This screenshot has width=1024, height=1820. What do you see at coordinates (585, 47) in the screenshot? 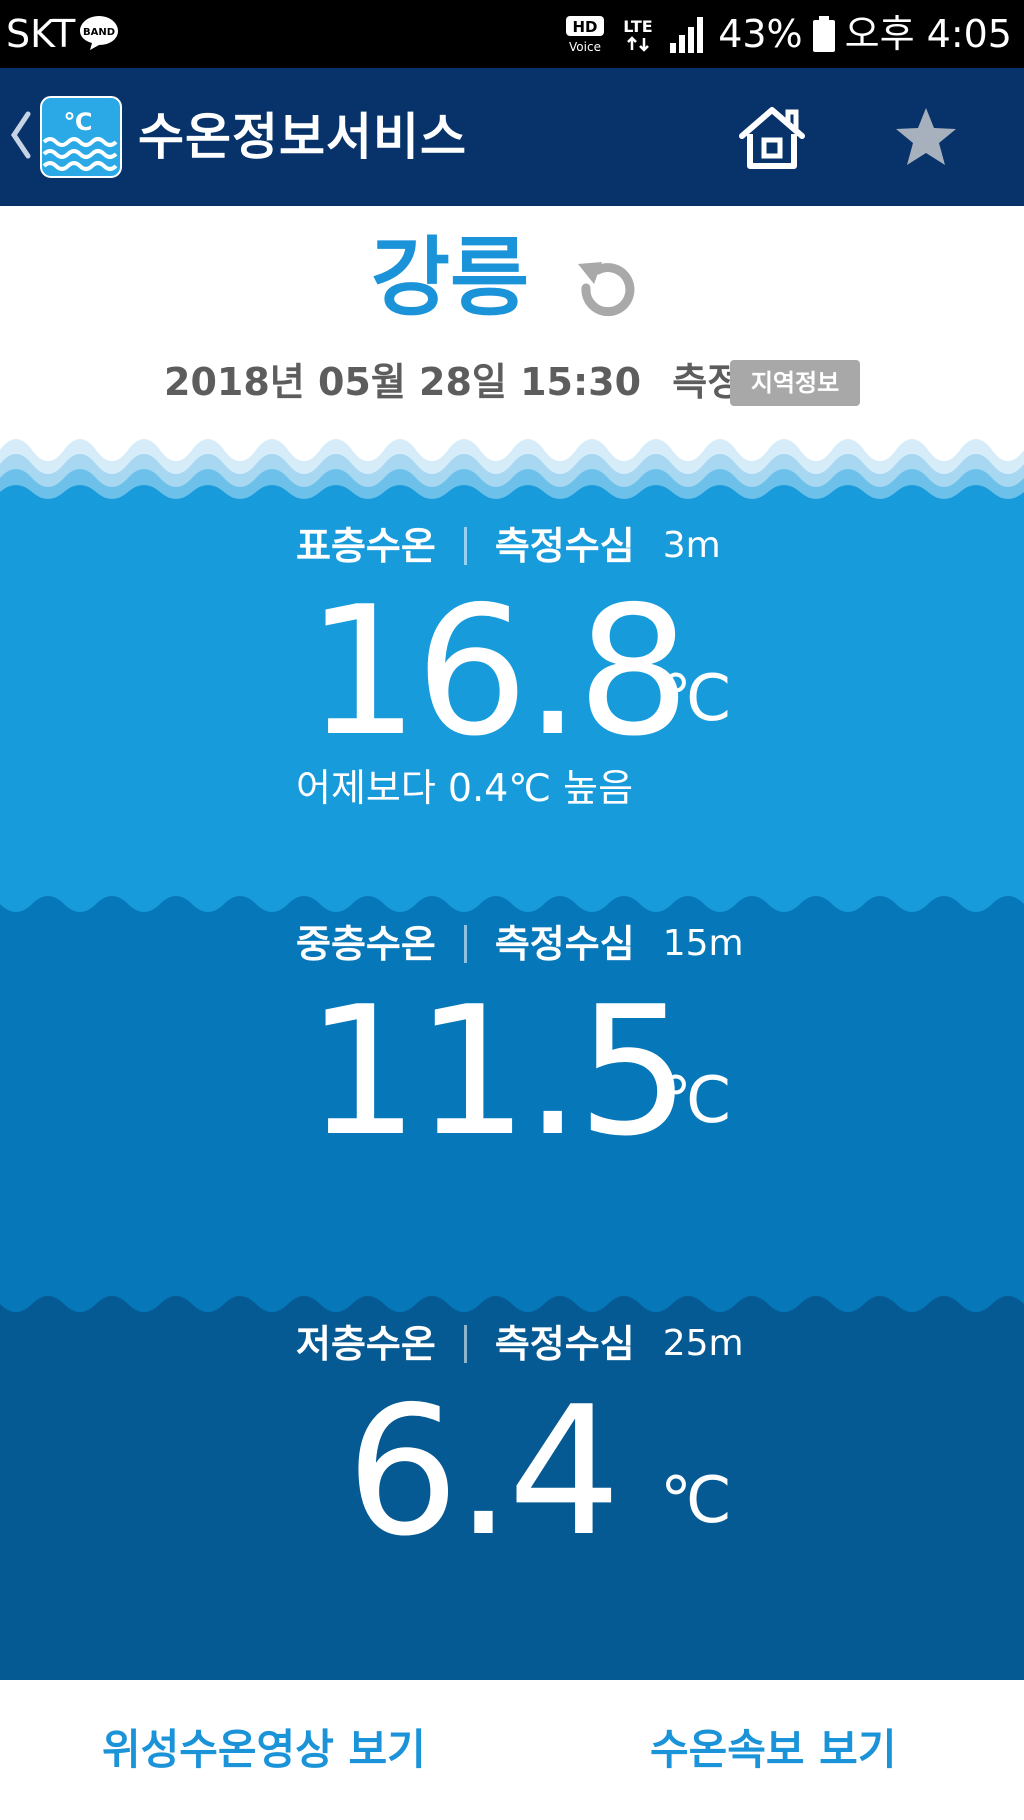
I see `voice-label: Voice` at bounding box center [585, 47].